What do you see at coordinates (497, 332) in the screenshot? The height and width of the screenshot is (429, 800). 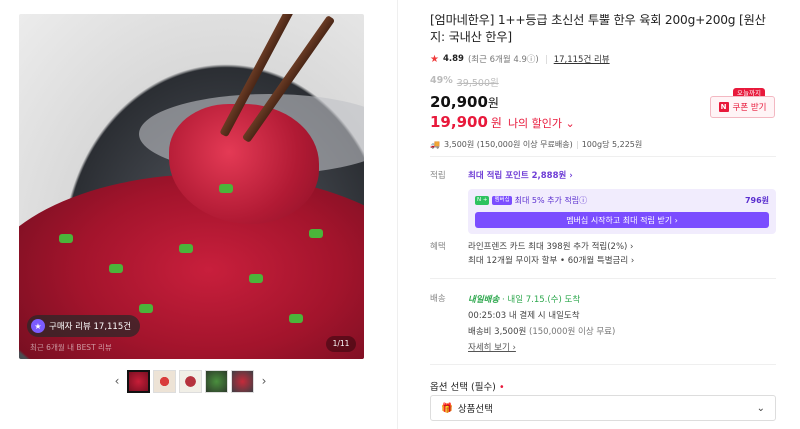 I see `delivery-fee: 배송비 3,500원` at bounding box center [497, 332].